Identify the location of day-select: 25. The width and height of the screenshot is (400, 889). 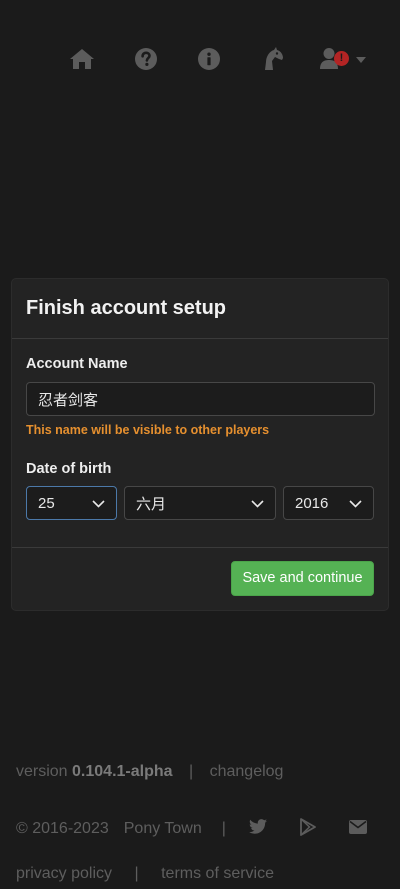
(71, 503).